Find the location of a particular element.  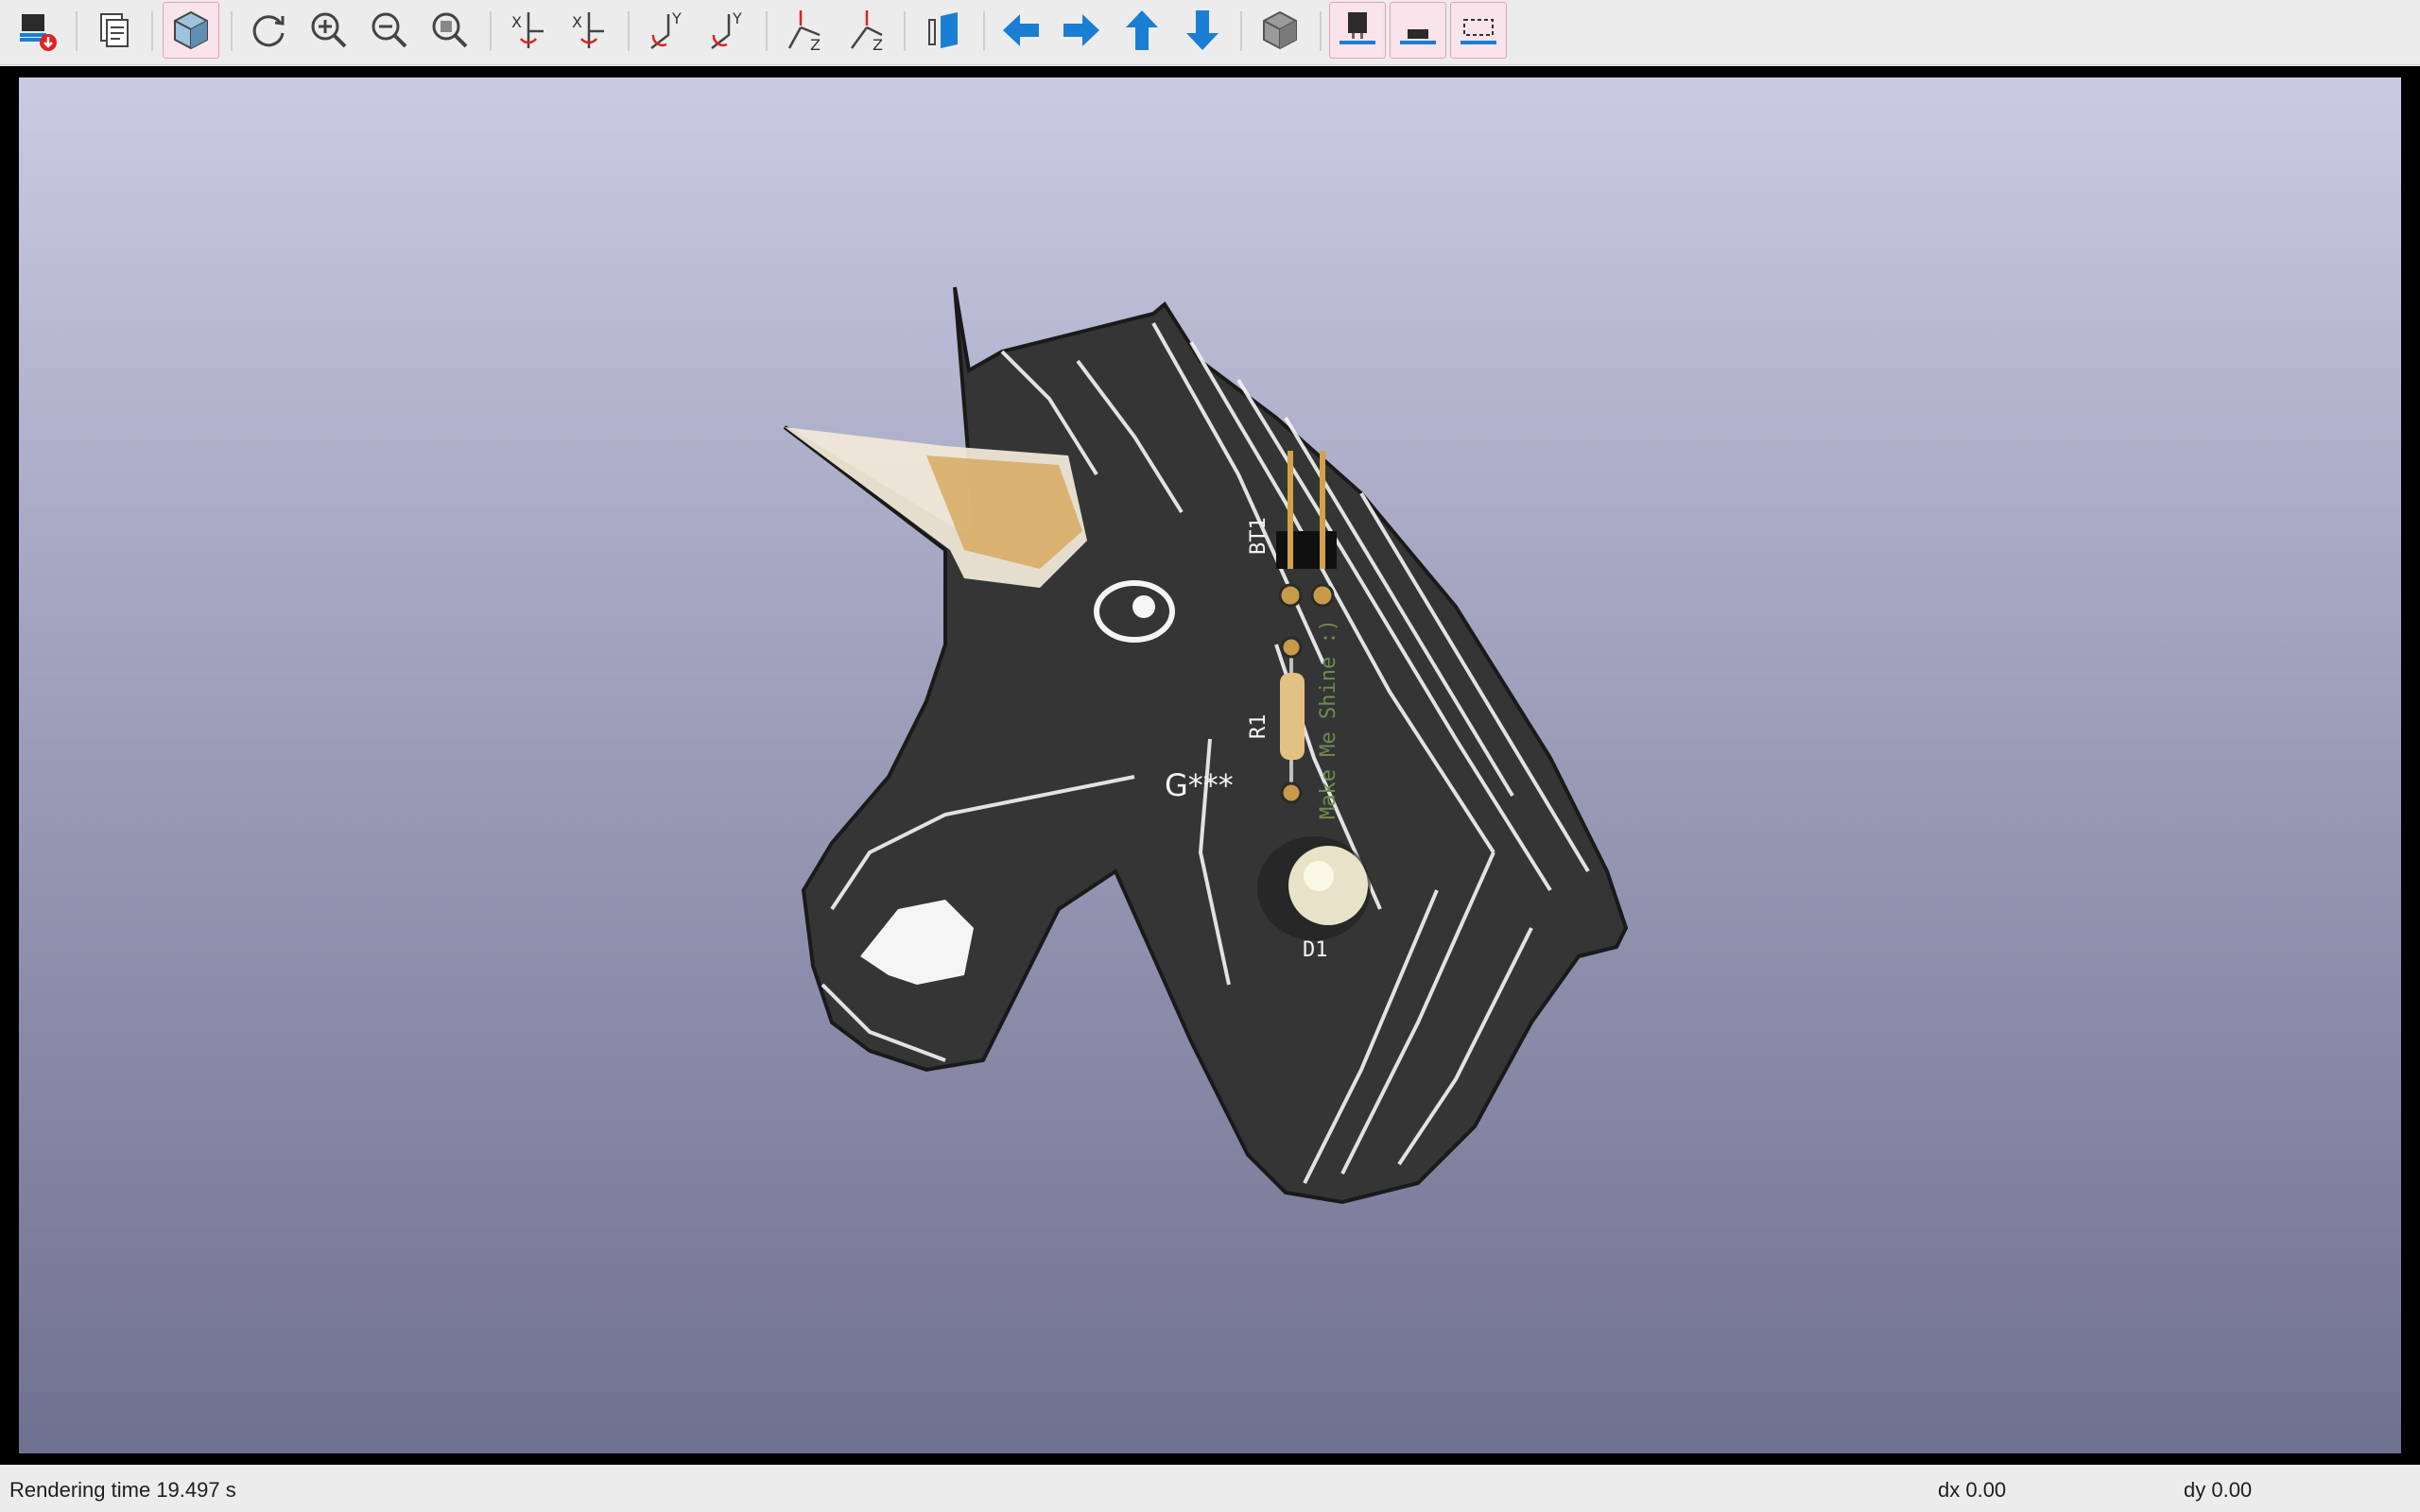

zoom-in-button is located at coordinates (329, 30).